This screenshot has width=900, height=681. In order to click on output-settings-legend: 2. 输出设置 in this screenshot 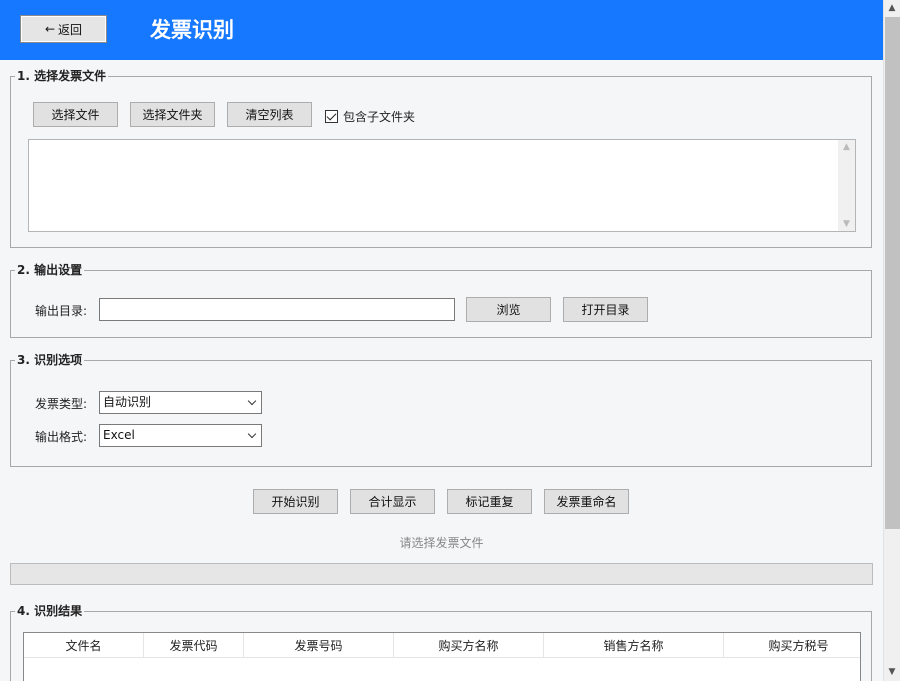, I will do `click(50, 270)`.